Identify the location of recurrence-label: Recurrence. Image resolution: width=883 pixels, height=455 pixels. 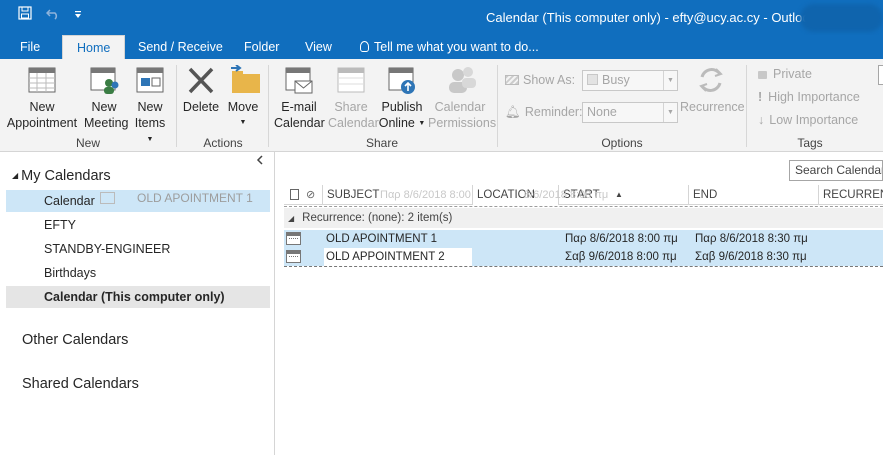
(712, 107).